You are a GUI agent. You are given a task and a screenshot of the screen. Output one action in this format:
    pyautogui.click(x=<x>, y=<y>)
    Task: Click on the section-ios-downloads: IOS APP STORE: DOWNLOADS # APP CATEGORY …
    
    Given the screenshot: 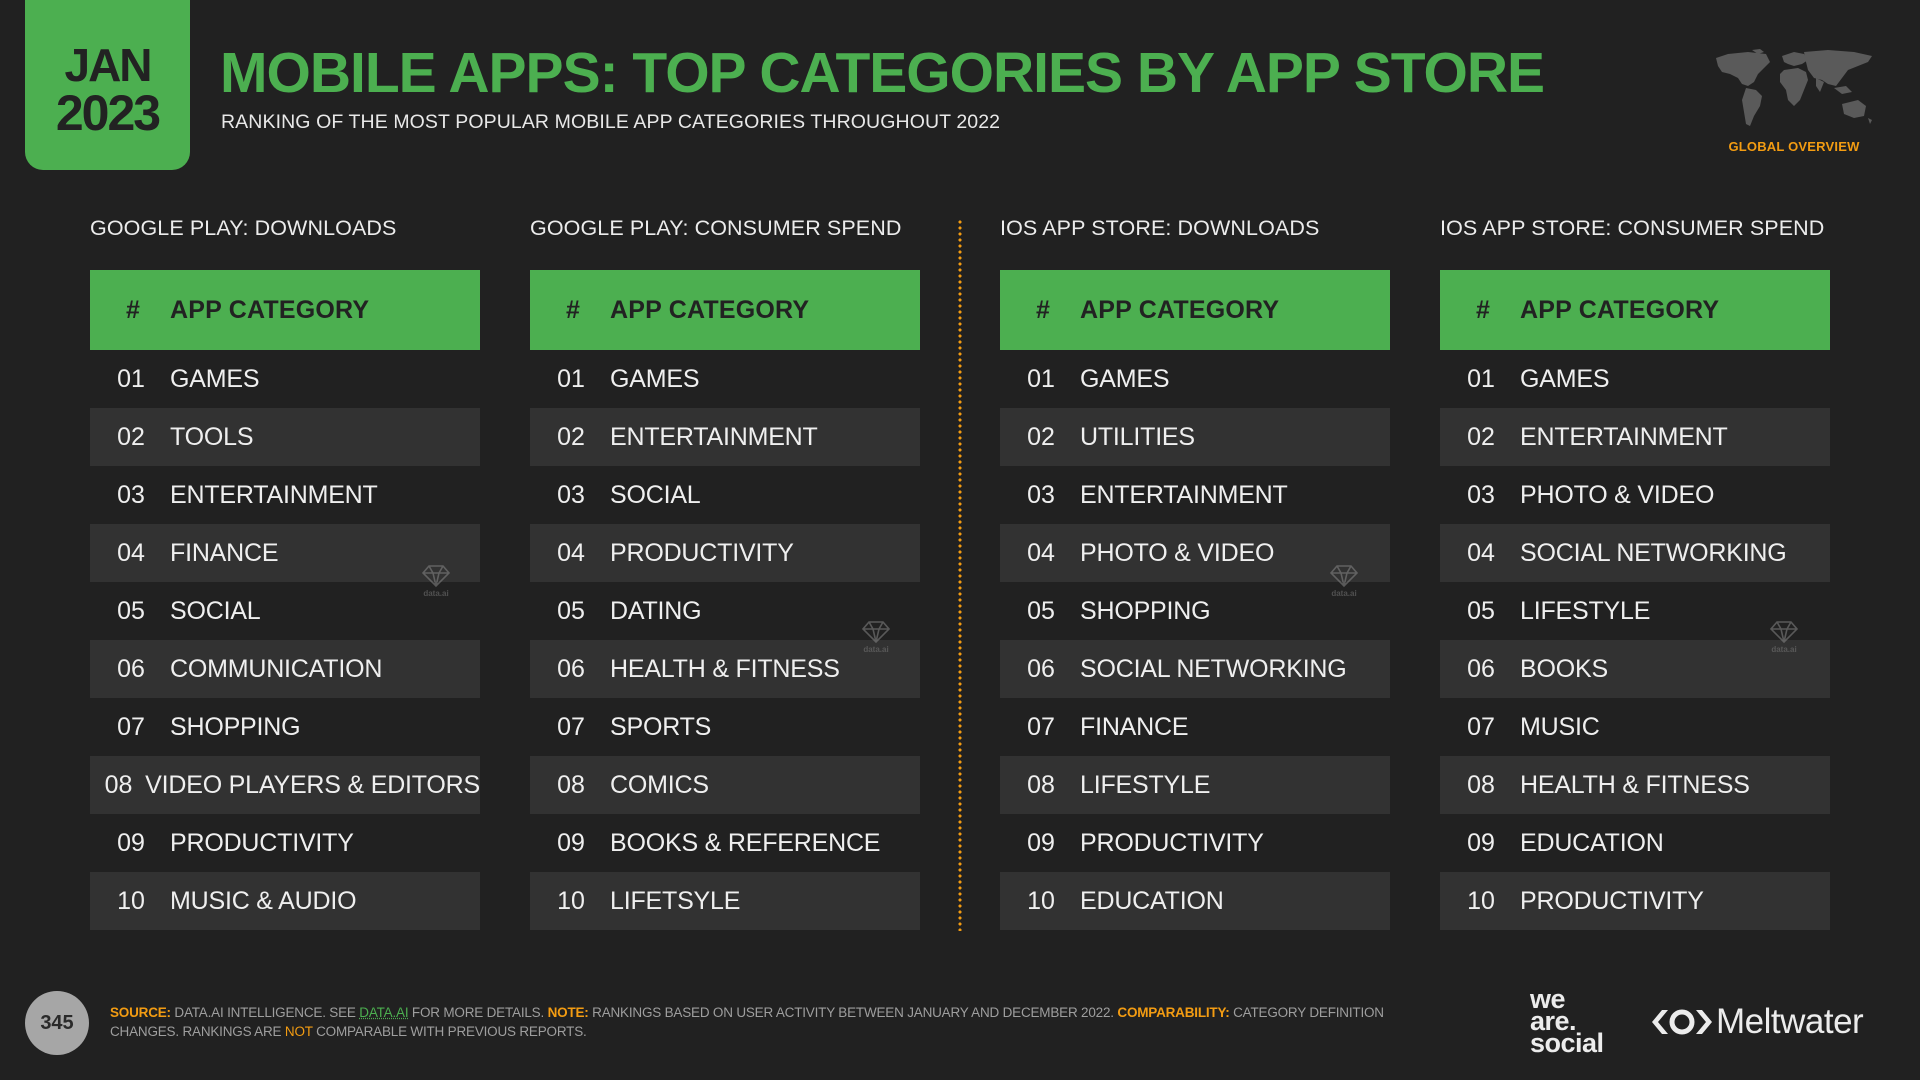 What is the action you would take?
    pyautogui.click(x=1195, y=573)
    